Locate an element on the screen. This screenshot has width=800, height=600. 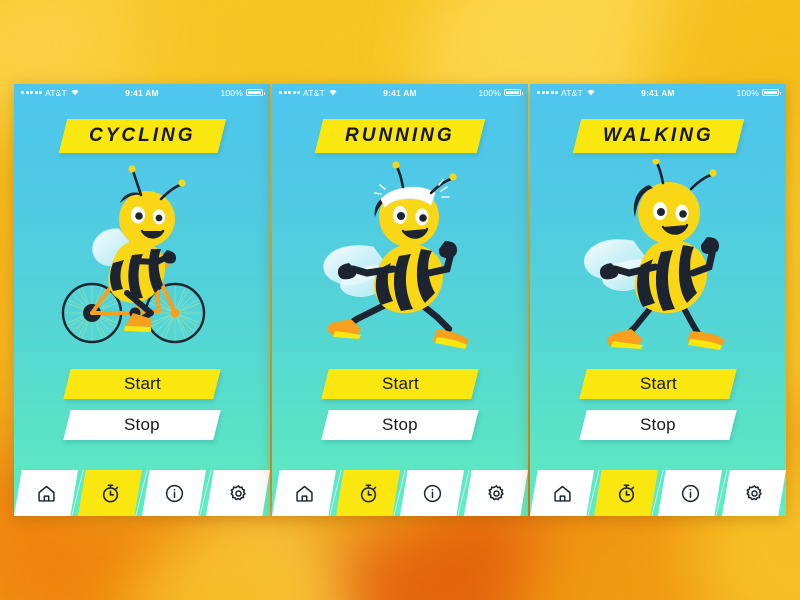
page-title: WALKING is located at coordinates (658, 135).